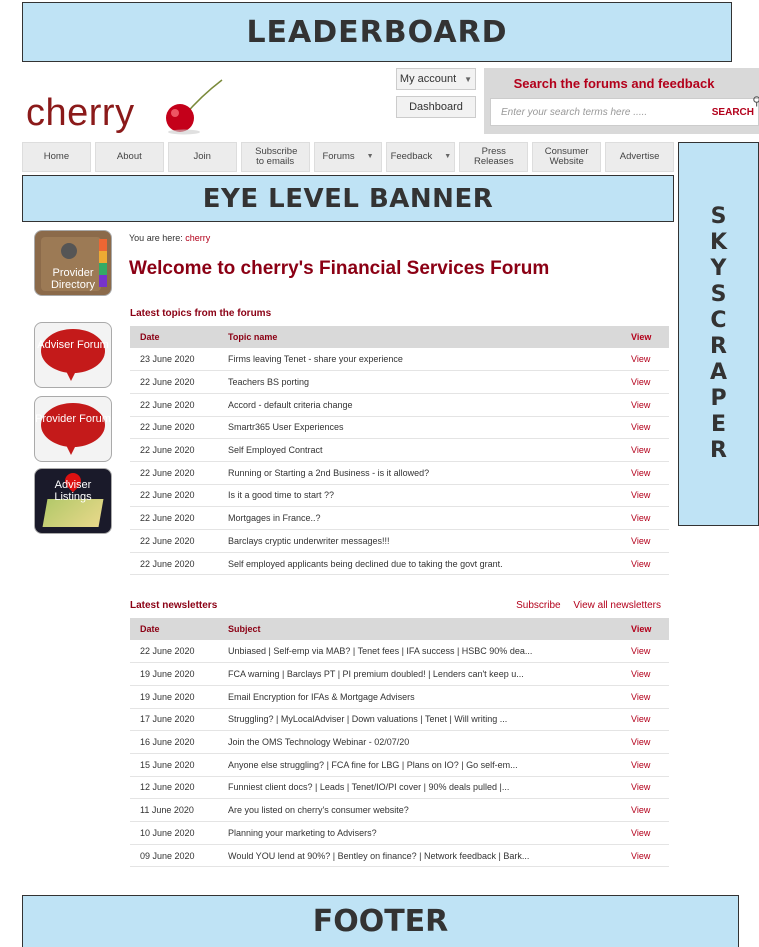 The width and height of the screenshot is (759, 947). Describe the element at coordinates (419, 496) in the screenshot. I see `row-title: Is it a good time to start ??` at that location.